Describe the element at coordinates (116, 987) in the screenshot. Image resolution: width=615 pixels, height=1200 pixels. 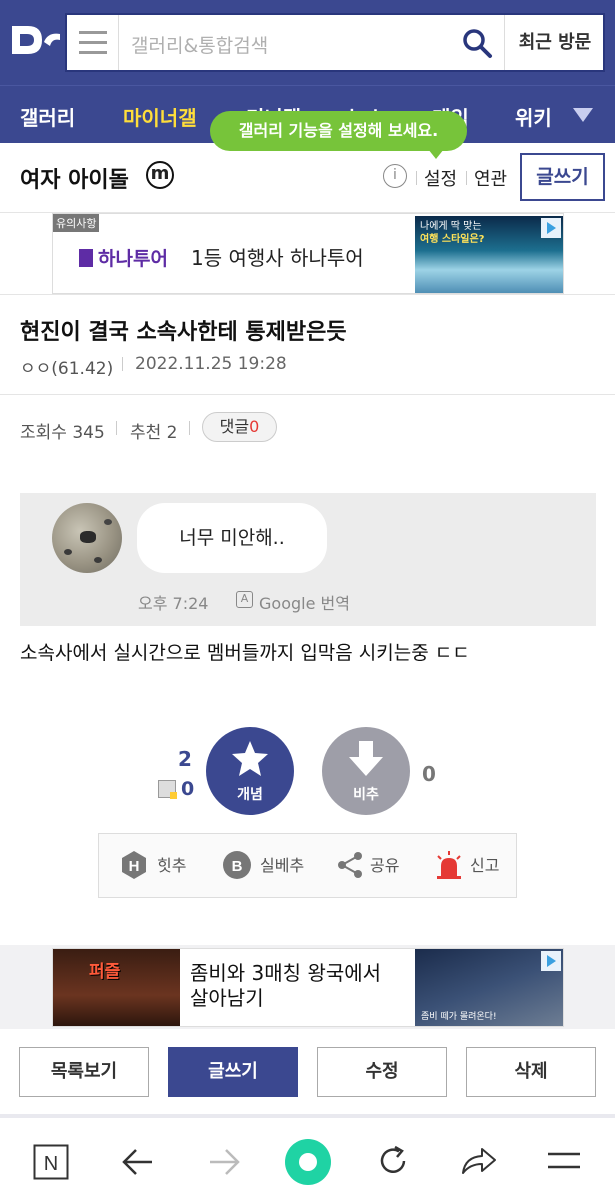
I see `game-ad-image: 퍼즐` at that location.